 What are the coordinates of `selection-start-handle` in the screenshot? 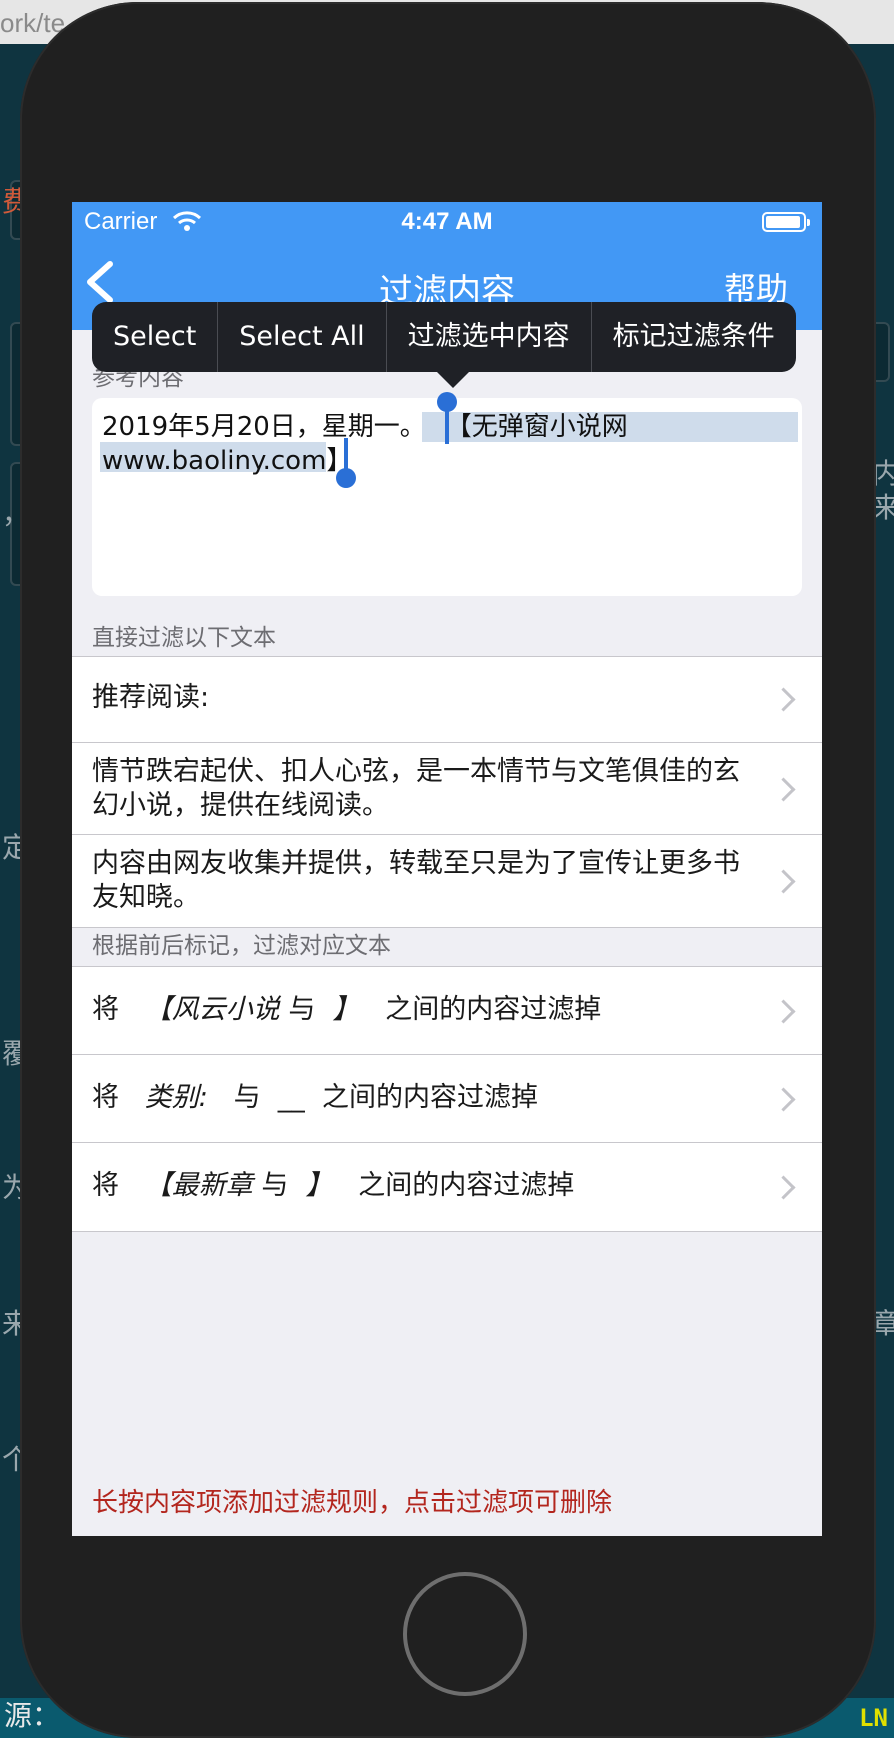 It's located at (447, 402).